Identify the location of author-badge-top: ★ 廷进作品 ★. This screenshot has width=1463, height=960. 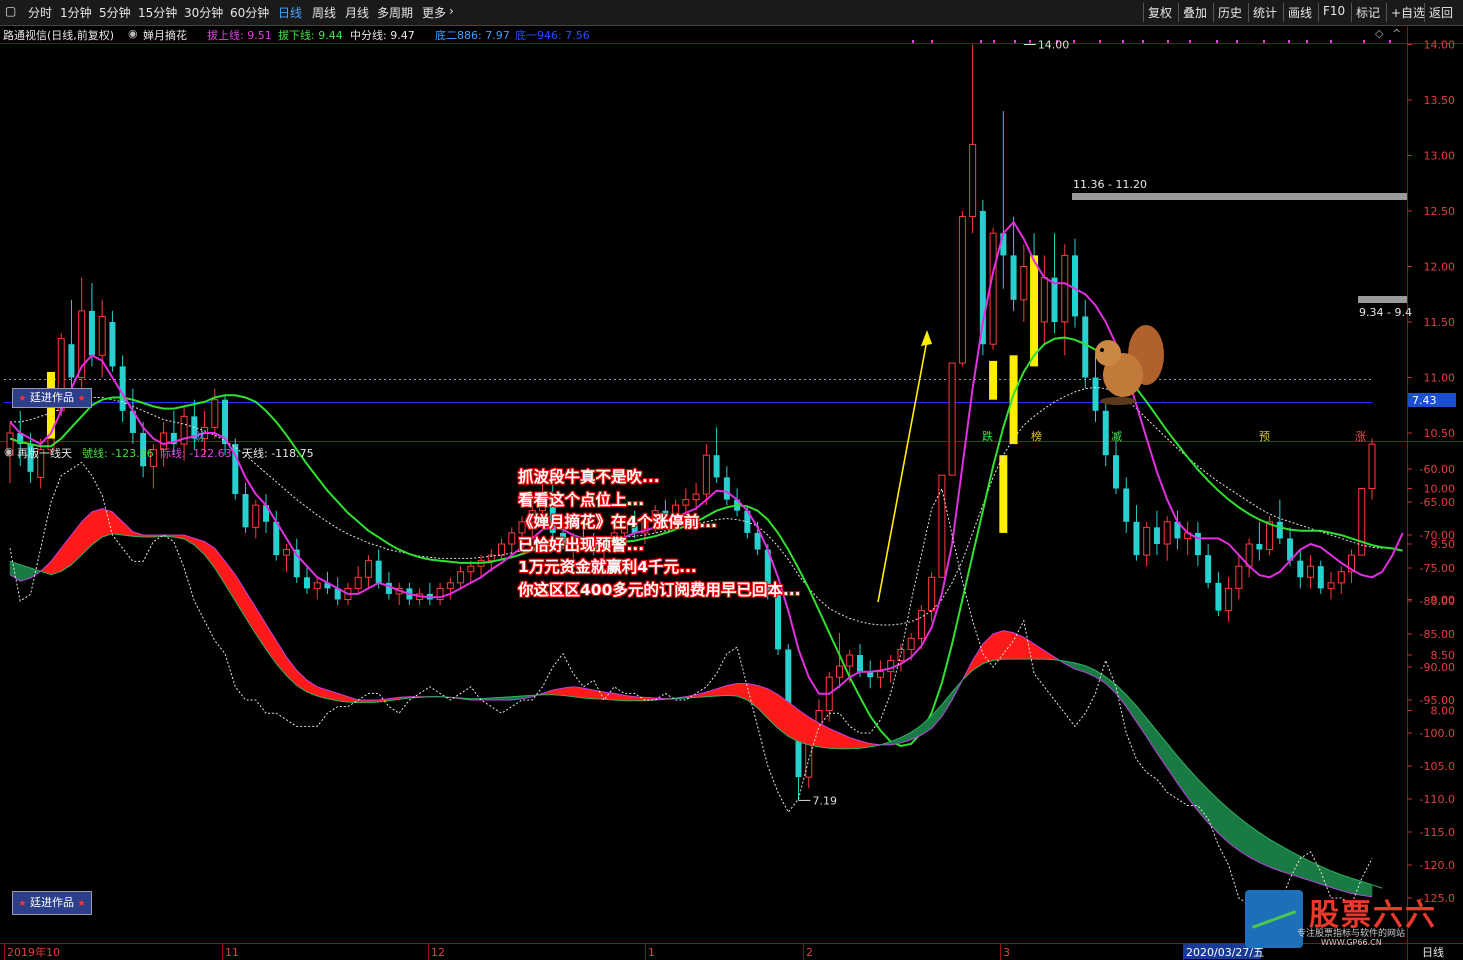
(52, 398).